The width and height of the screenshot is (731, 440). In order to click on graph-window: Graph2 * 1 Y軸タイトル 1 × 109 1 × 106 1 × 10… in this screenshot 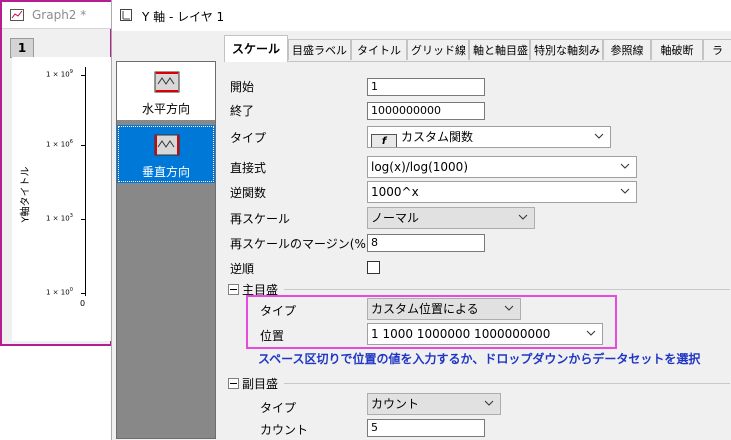, I will do `click(56, 173)`.